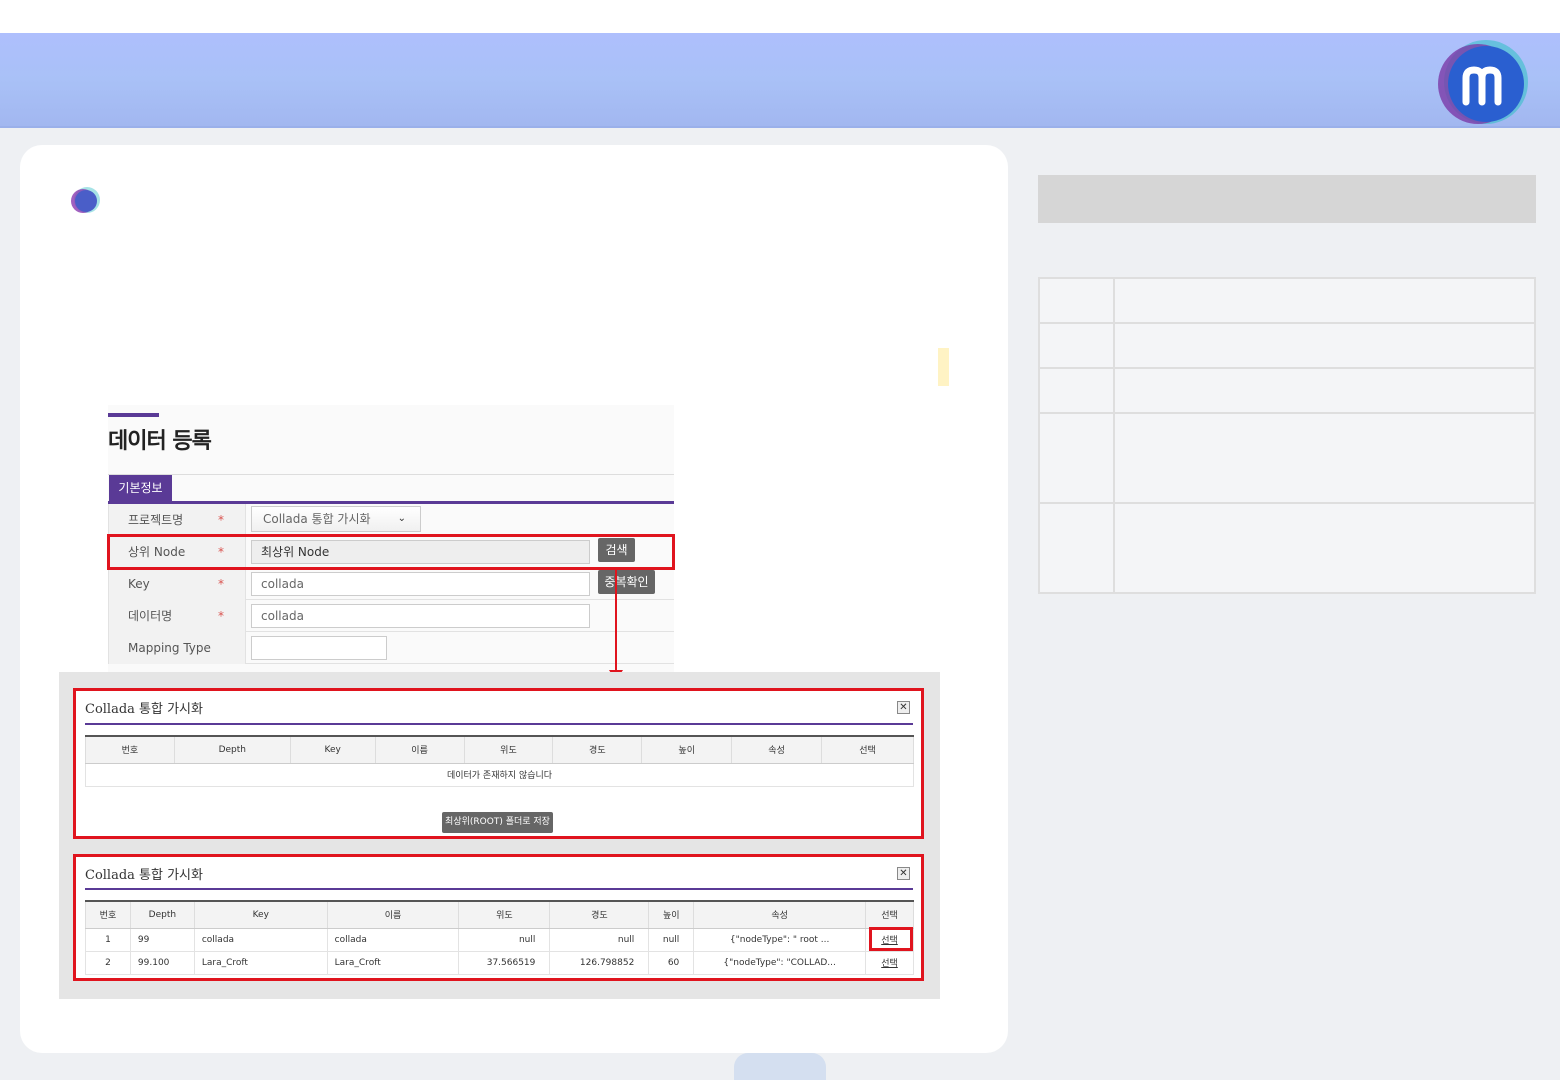  I want to click on flow-arrow-line, so click(616, 620).